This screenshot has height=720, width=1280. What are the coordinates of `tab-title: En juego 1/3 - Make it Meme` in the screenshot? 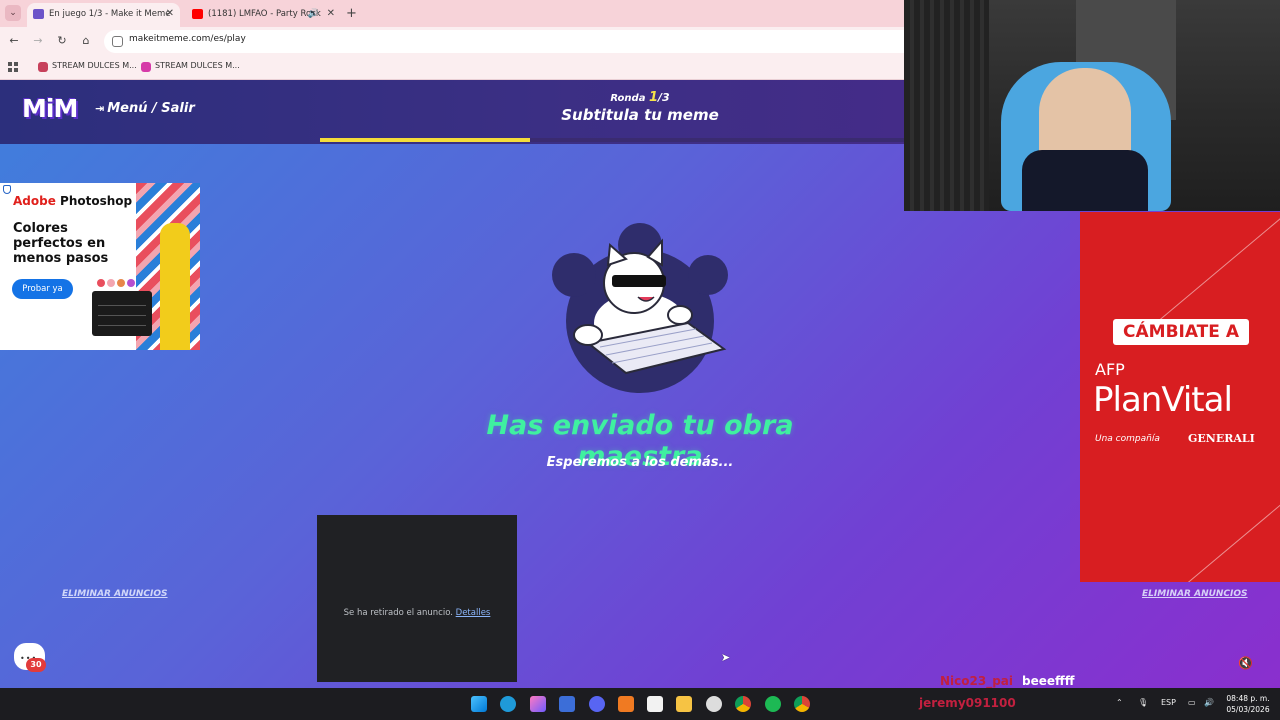 It's located at (110, 14).